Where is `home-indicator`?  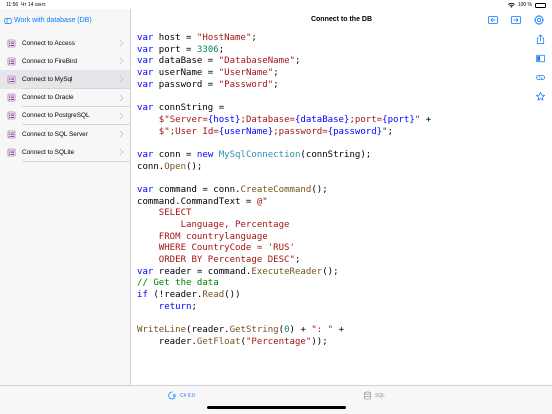
home-indicator is located at coordinates (276, 407).